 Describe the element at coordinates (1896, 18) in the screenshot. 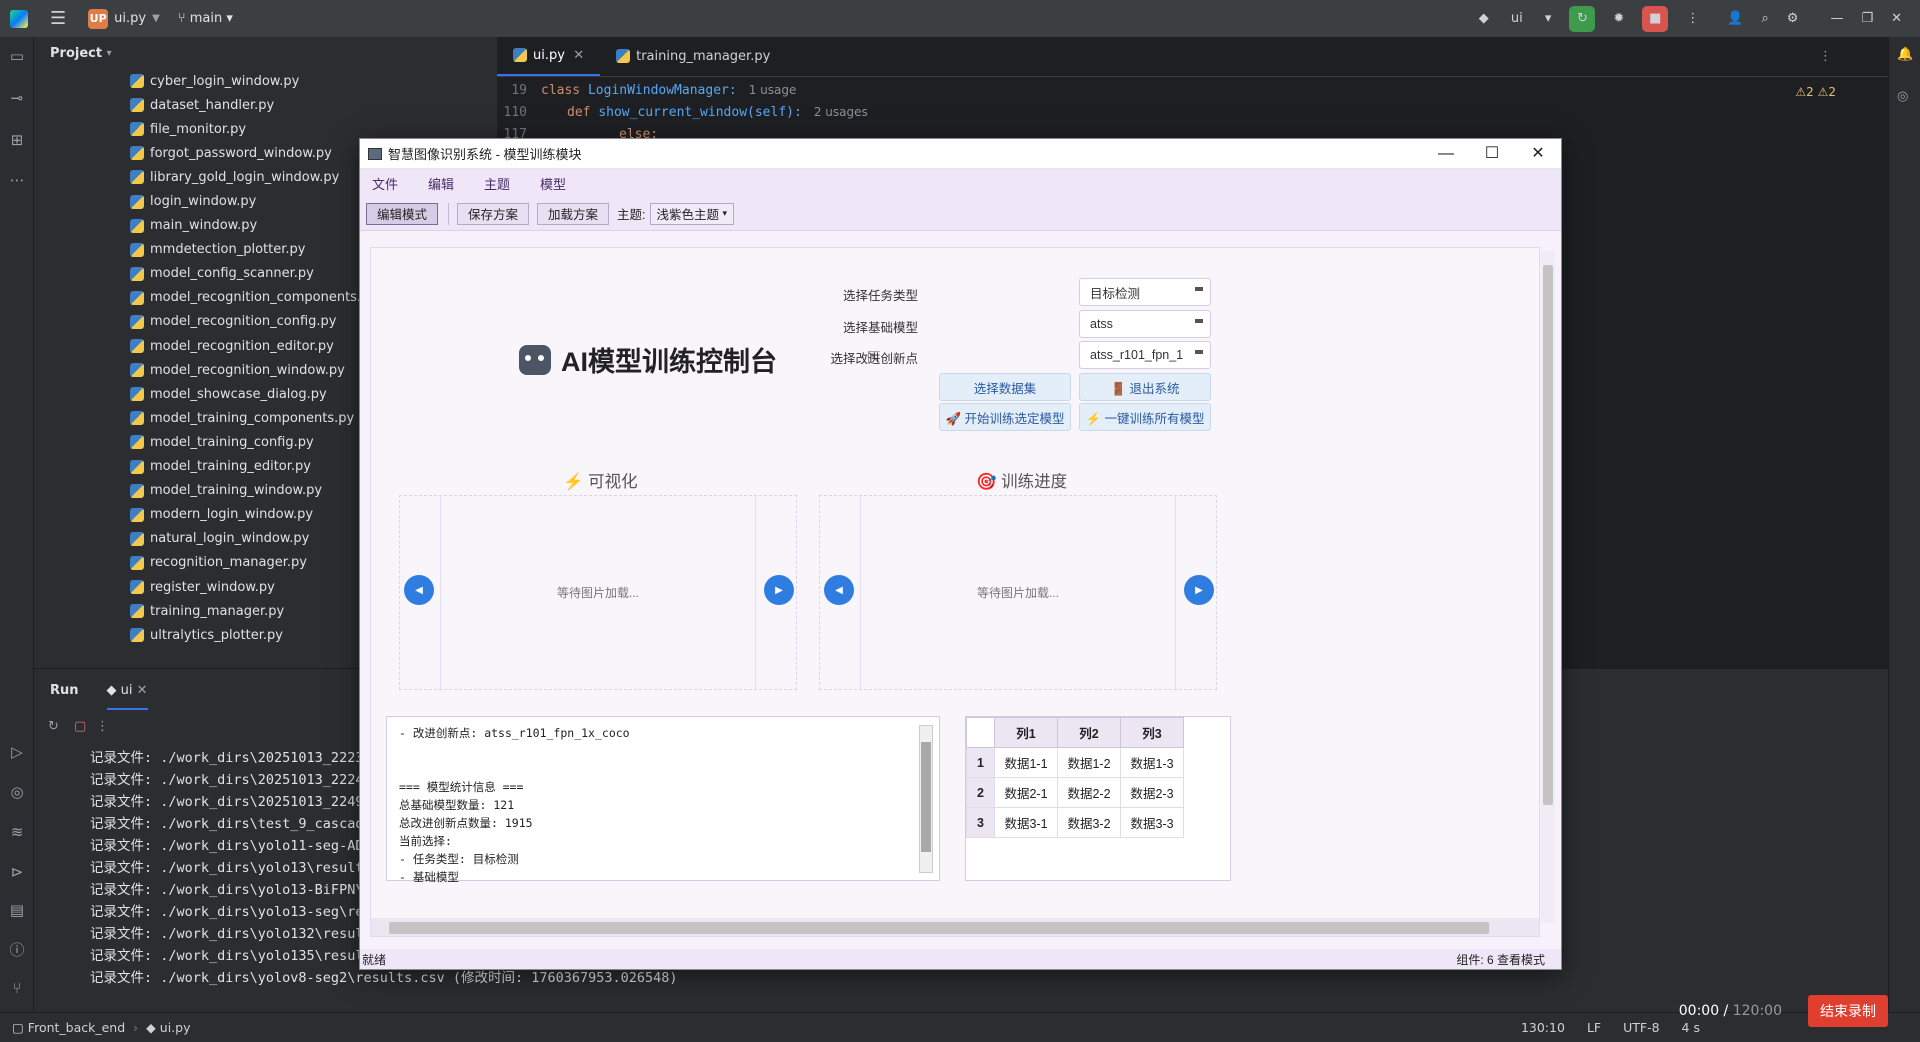

I see `close-icon: ✕` at that location.